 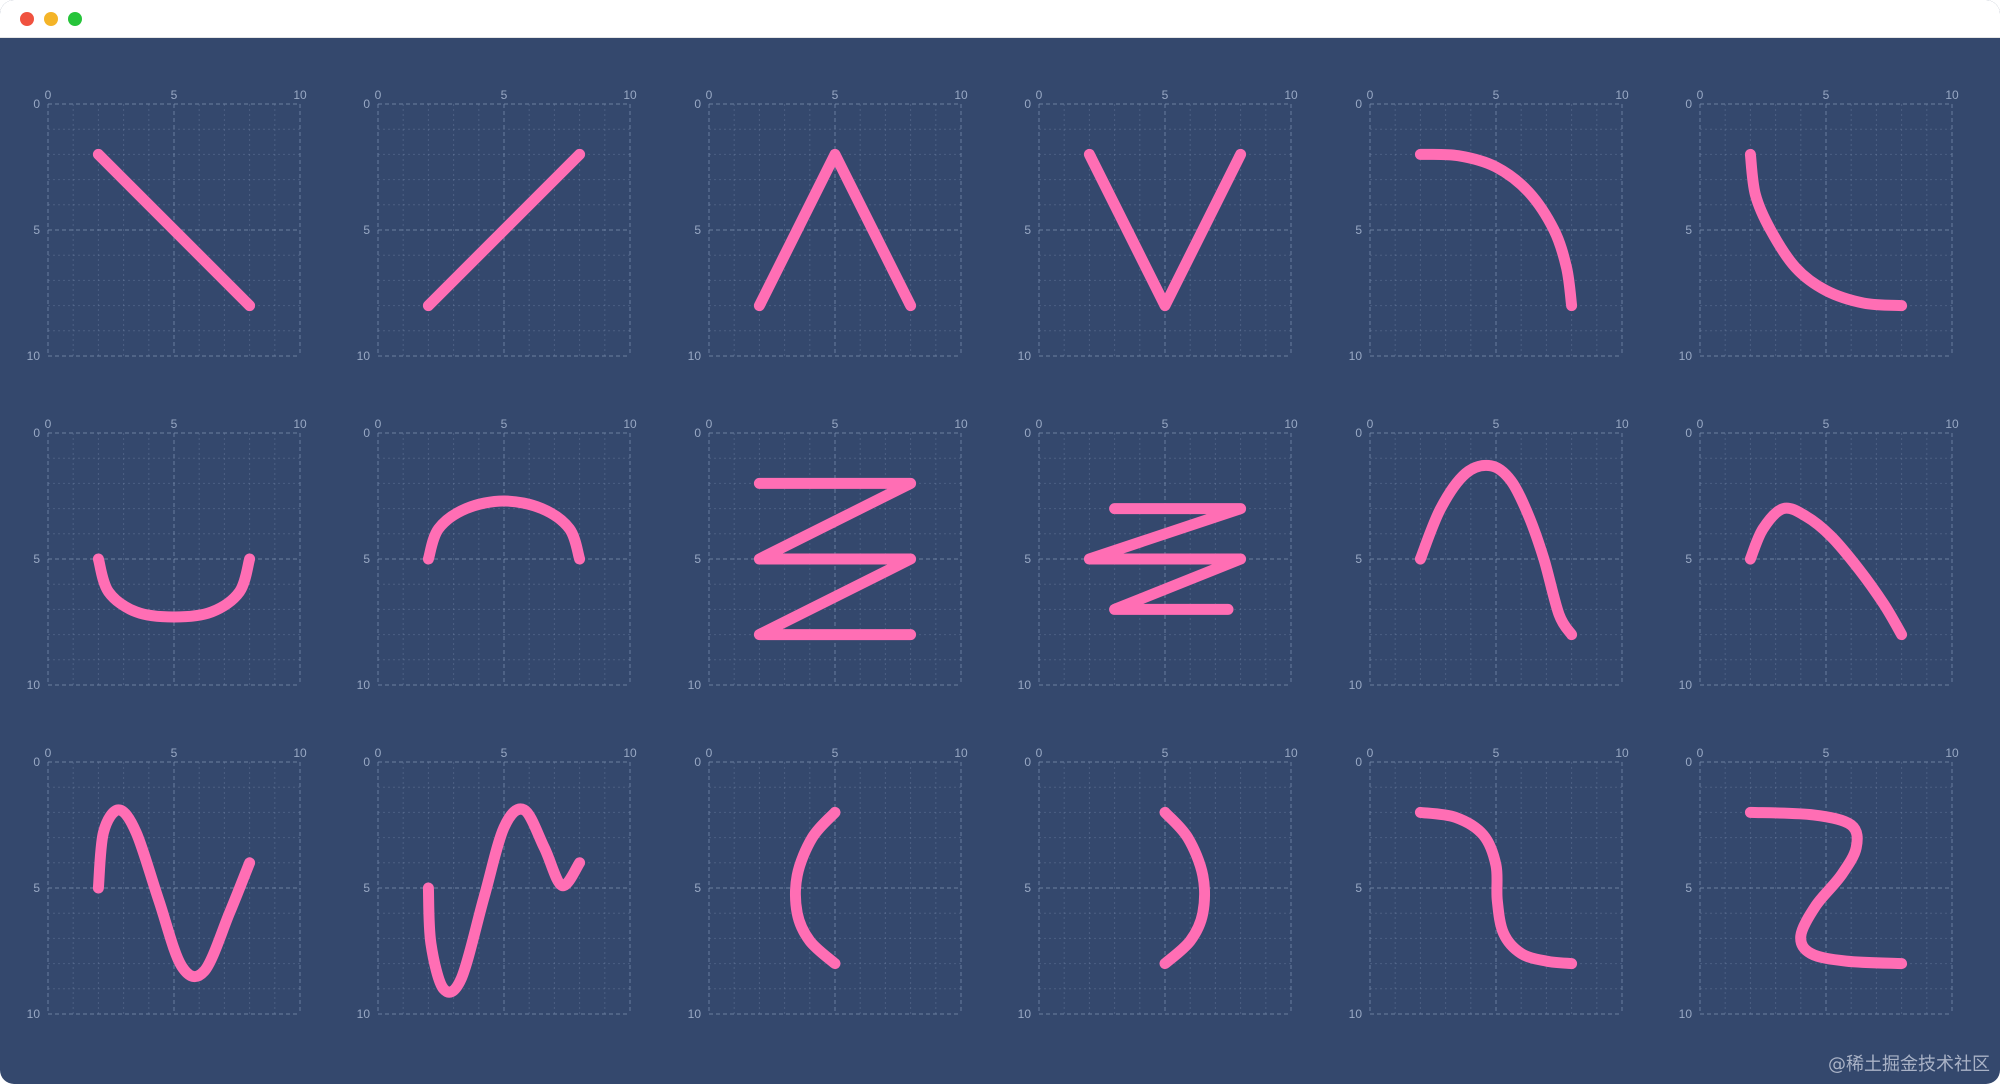 What do you see at coordinates (167, 554) in the screenshot?
I see `plot-7: 0 5 10 0 5 10` at bounding box center [167, 554].